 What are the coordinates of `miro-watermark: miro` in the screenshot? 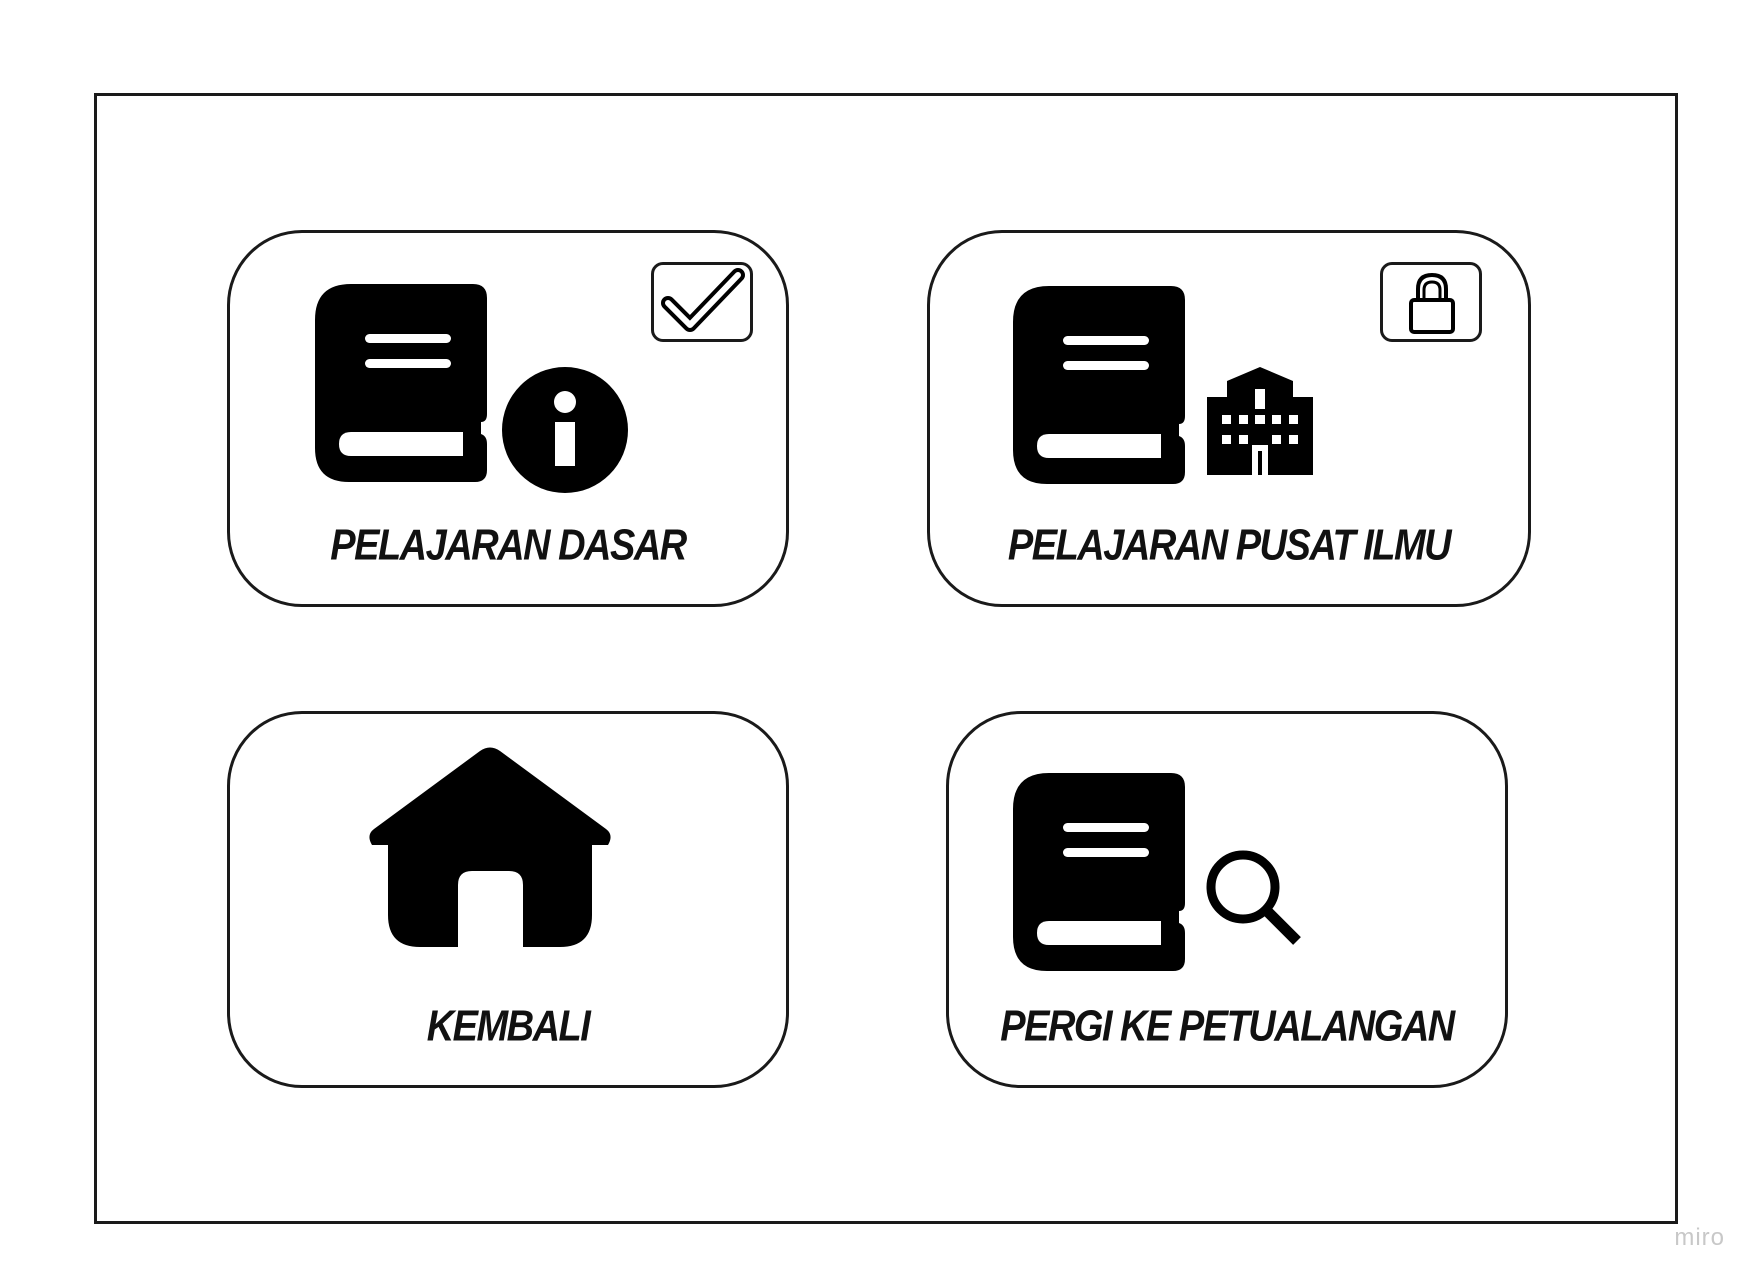 It's located at (1699, 1237).